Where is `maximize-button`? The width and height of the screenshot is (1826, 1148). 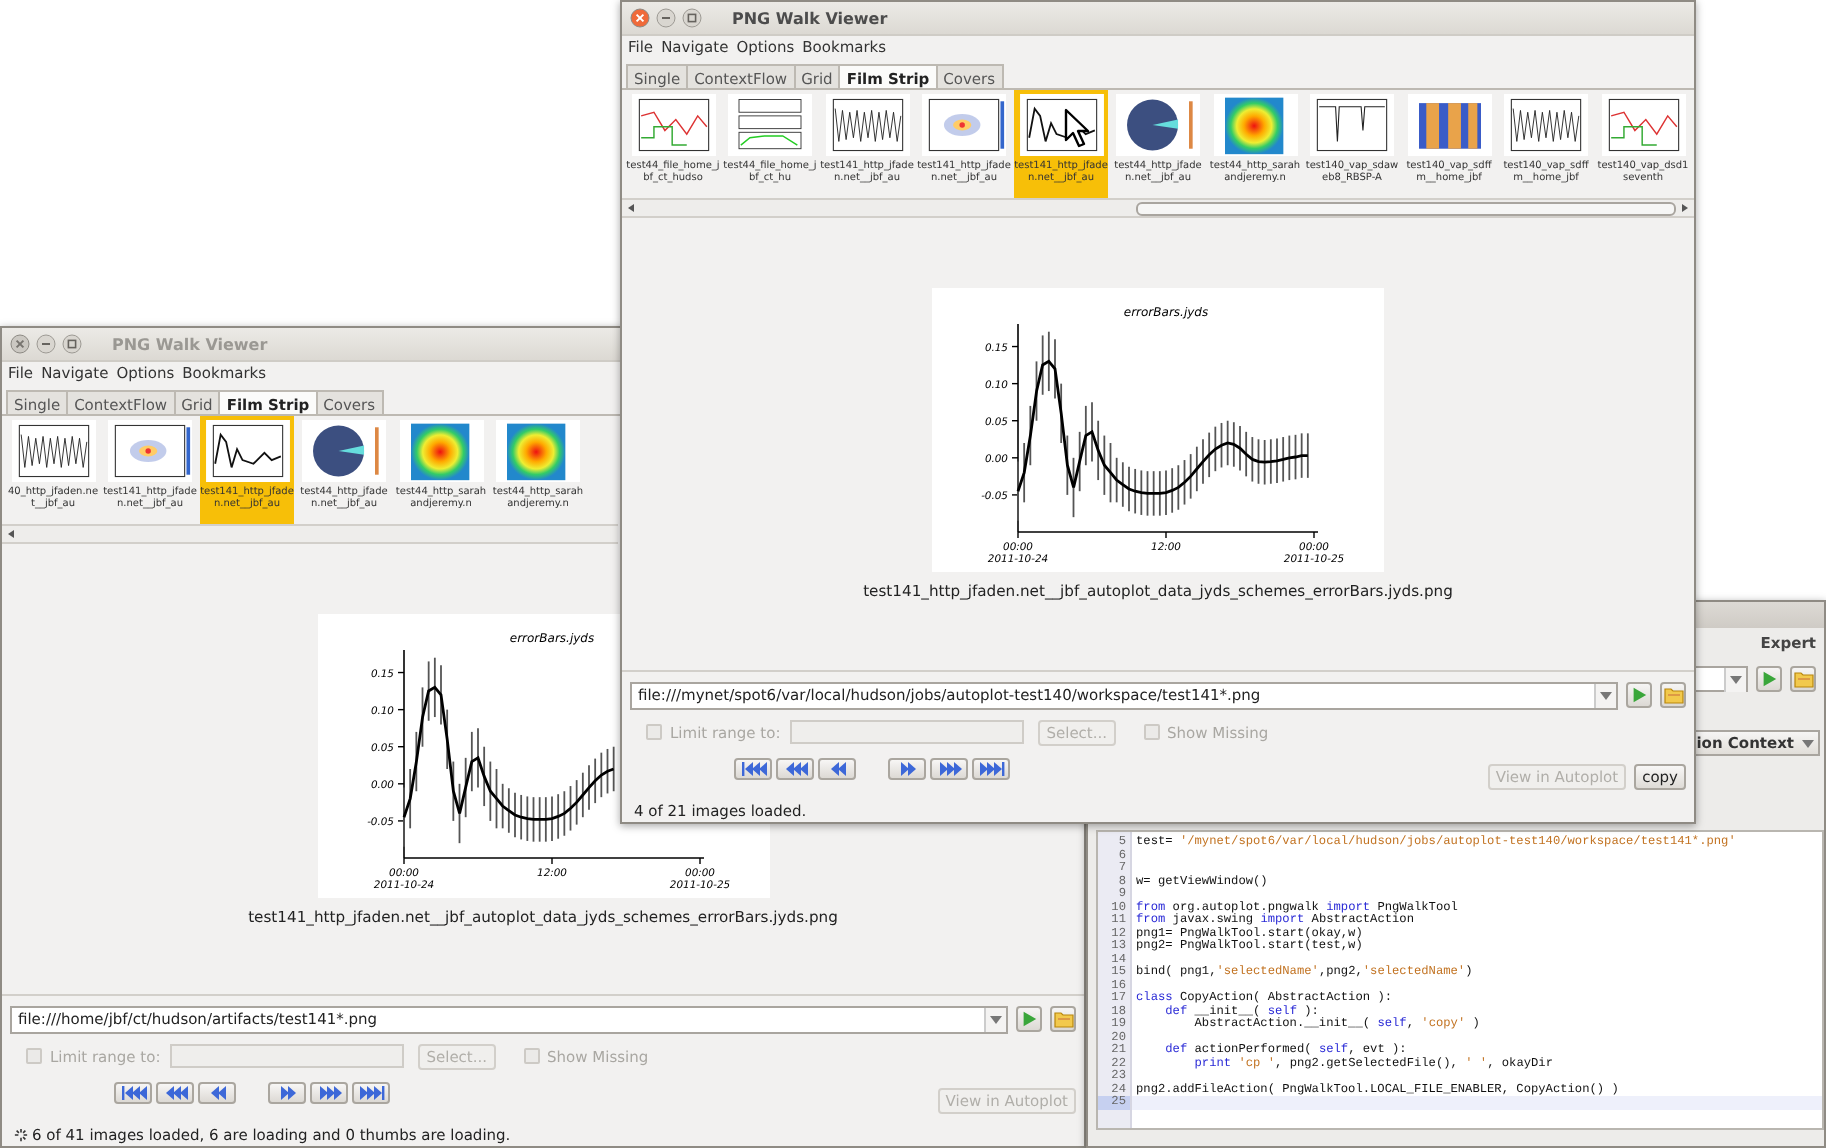
maximize-button is located at coordinates (692, 18).